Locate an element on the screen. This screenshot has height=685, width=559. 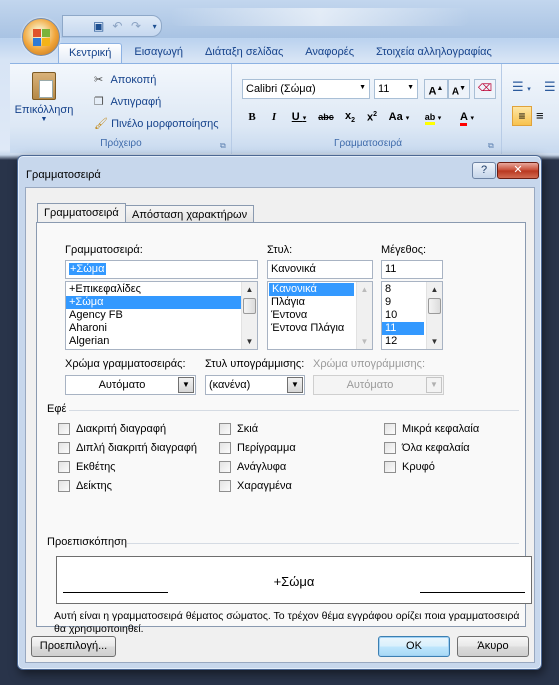
font-launcher-icon: ⧉ is located at coordinates (491, 146).